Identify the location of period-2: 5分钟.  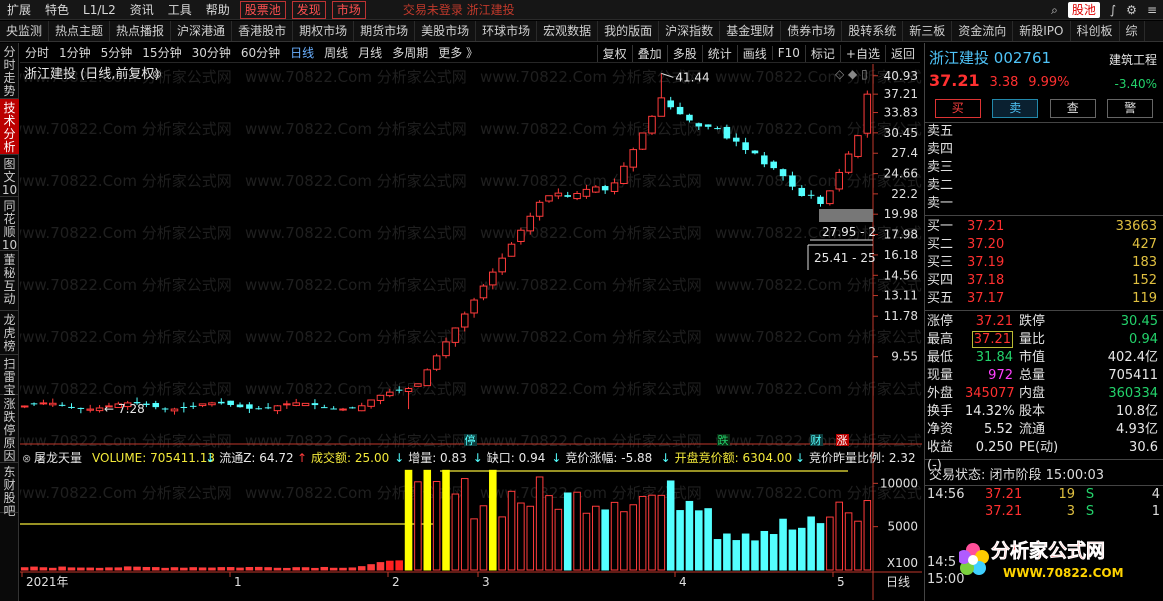
(117, 52).